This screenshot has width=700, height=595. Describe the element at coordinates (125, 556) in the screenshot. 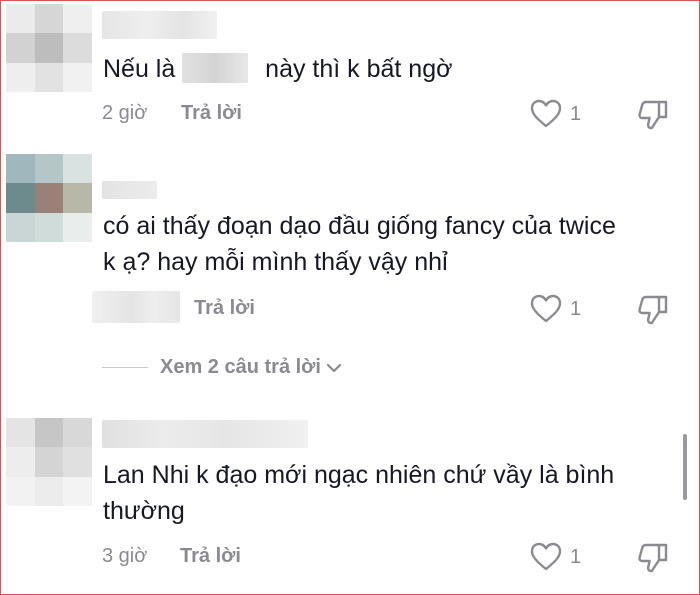

I see `comment-time: 3 giờ` at that location.